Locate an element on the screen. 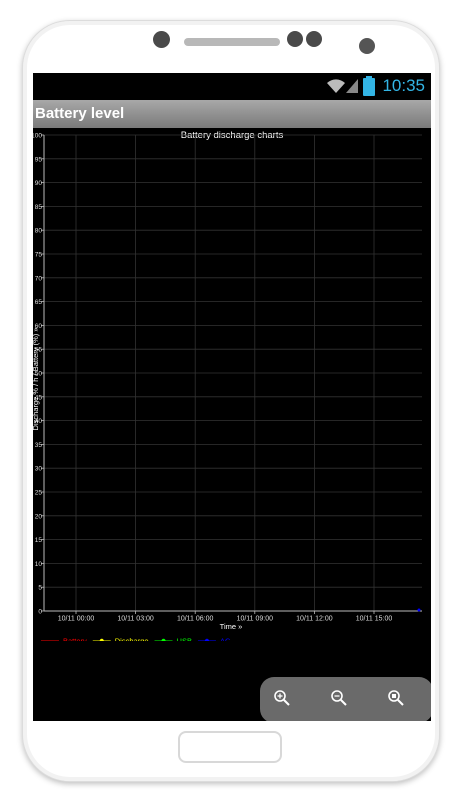 Image resolution: width=456 pixels, height=800 pixels. x-tick-label: 10/11 03:00 is located at coordinates (135, 619).